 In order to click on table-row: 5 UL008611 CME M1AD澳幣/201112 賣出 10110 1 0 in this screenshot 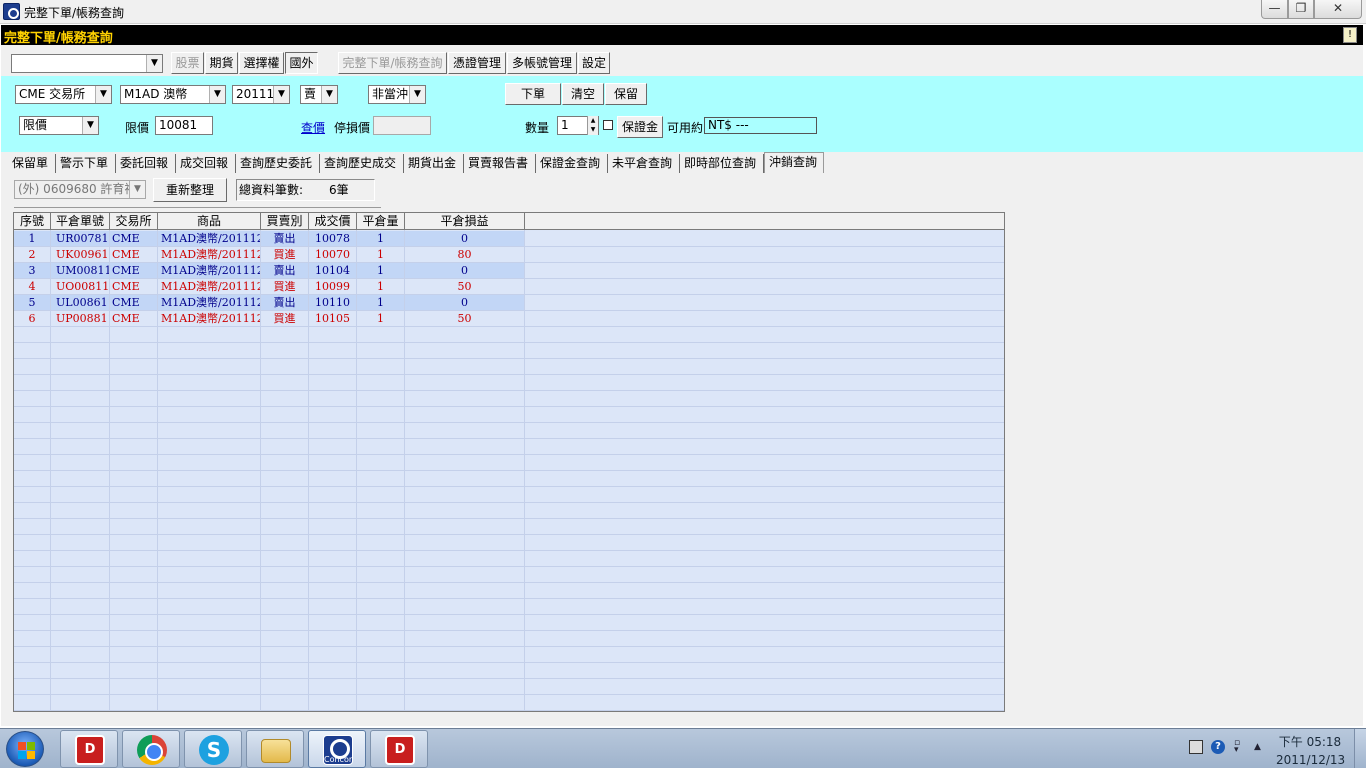, I will do `click(509, 303)`.